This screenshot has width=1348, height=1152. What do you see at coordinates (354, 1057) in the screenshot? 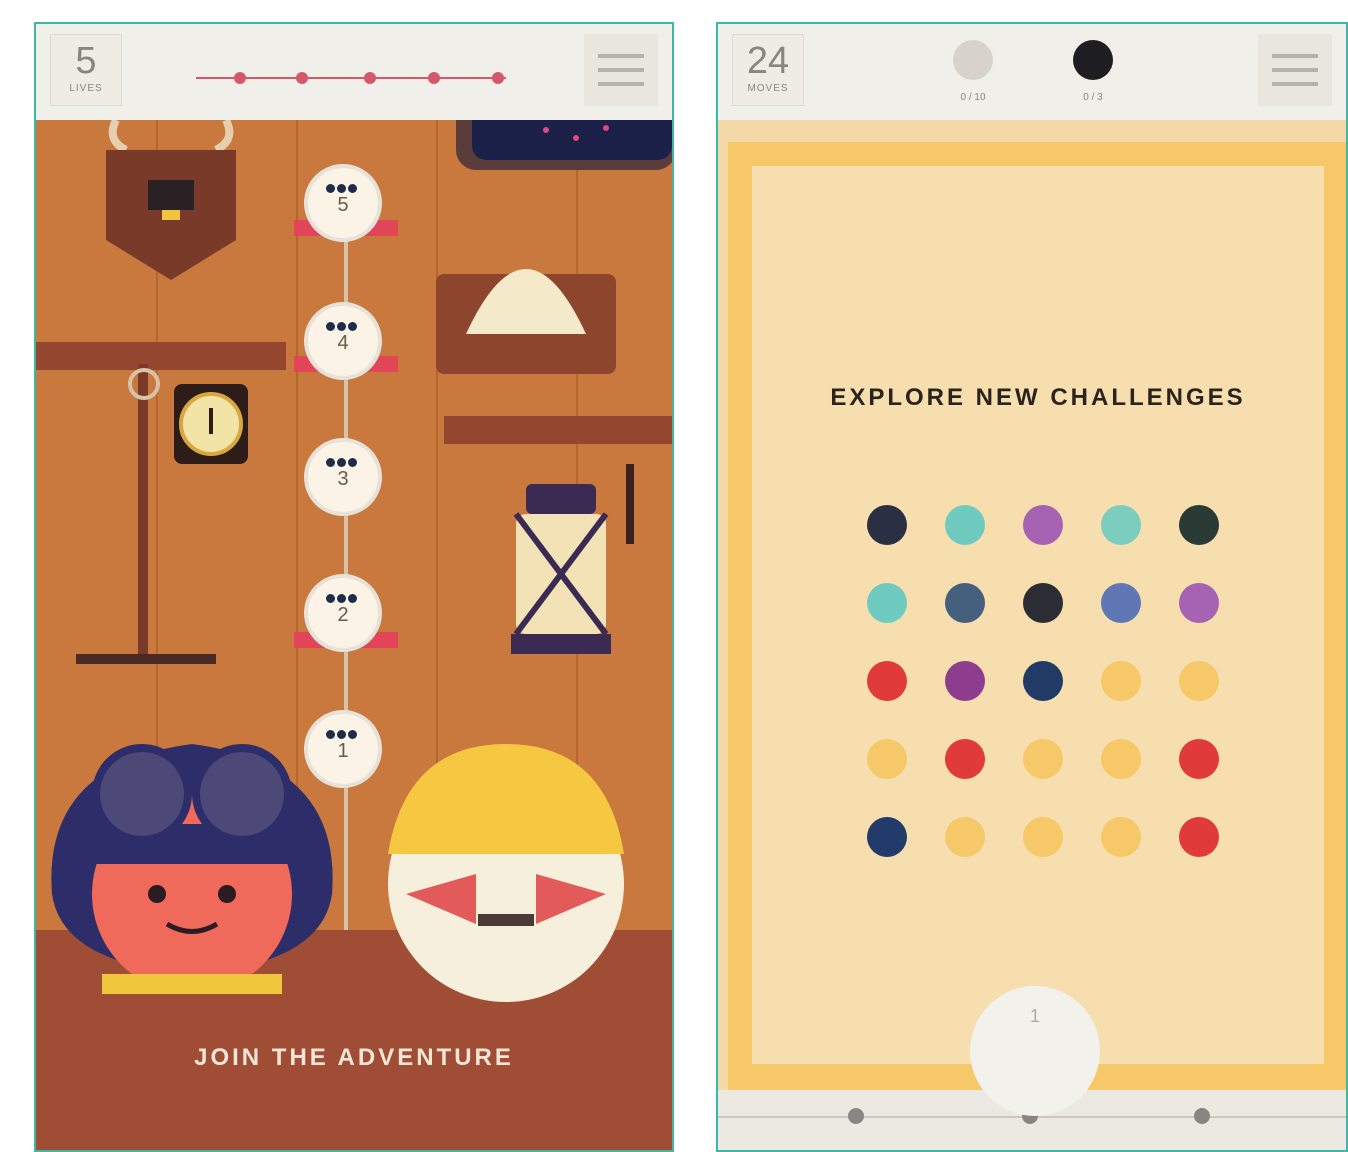
I see `join-adventure-banner: JOIN THE ADVENTURE` at bounding box center [354, 1057].